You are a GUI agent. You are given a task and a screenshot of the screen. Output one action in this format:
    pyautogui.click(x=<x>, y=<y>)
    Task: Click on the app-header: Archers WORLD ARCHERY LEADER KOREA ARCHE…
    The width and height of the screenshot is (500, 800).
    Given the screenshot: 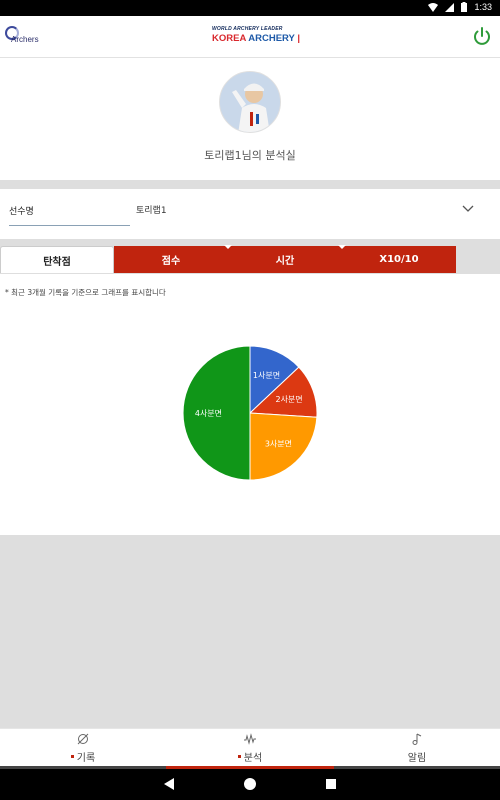 What is the action you would take?
    pyautogui.click(x=250, y=37)
    